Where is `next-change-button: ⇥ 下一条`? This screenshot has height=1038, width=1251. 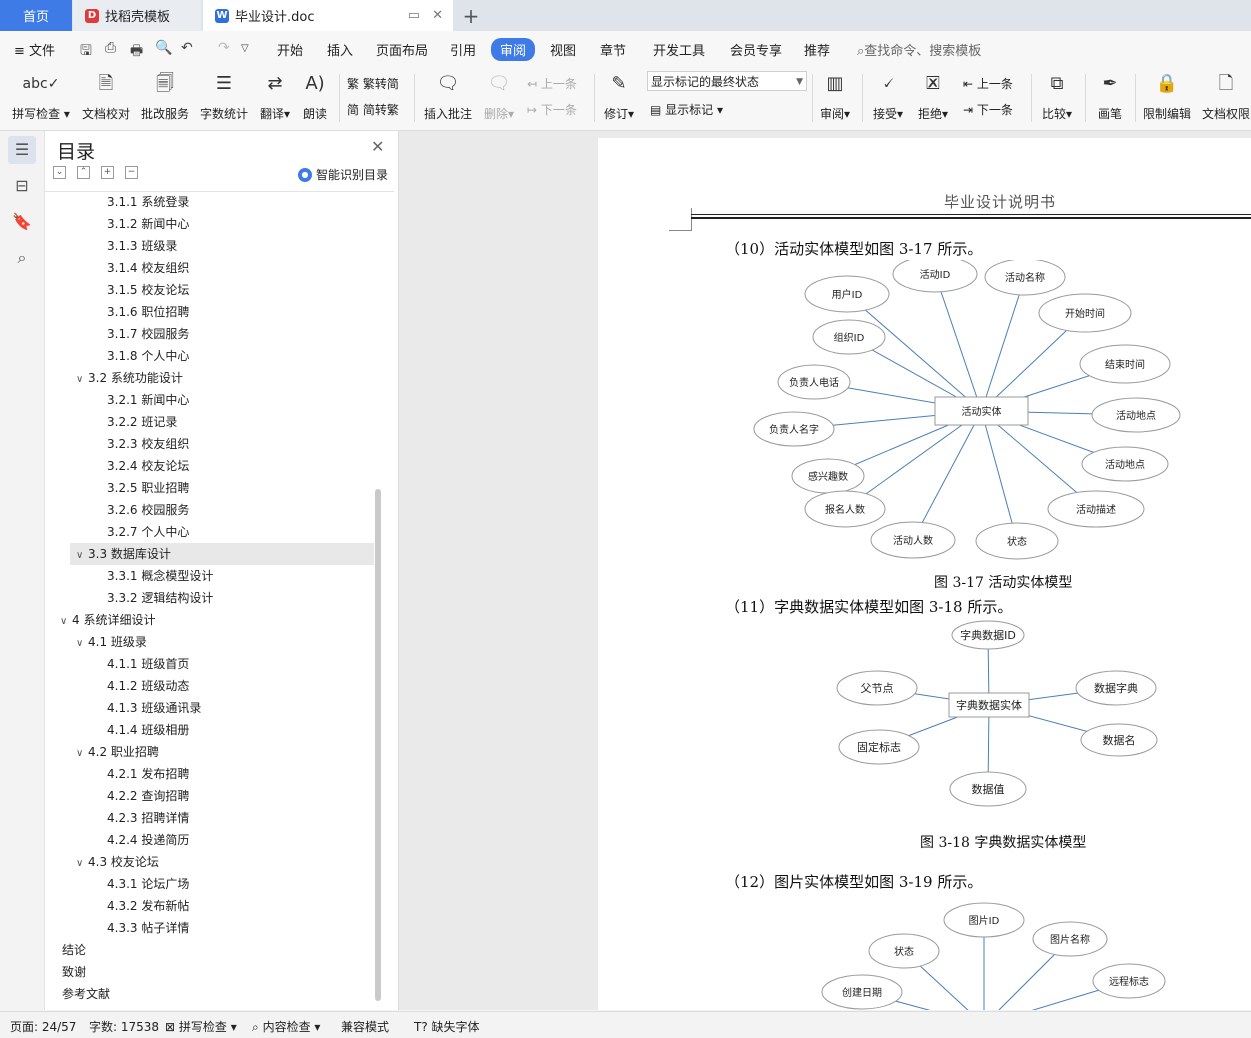 next-change-button: ⇥ 下一条 is located at coordinates (988, 109).